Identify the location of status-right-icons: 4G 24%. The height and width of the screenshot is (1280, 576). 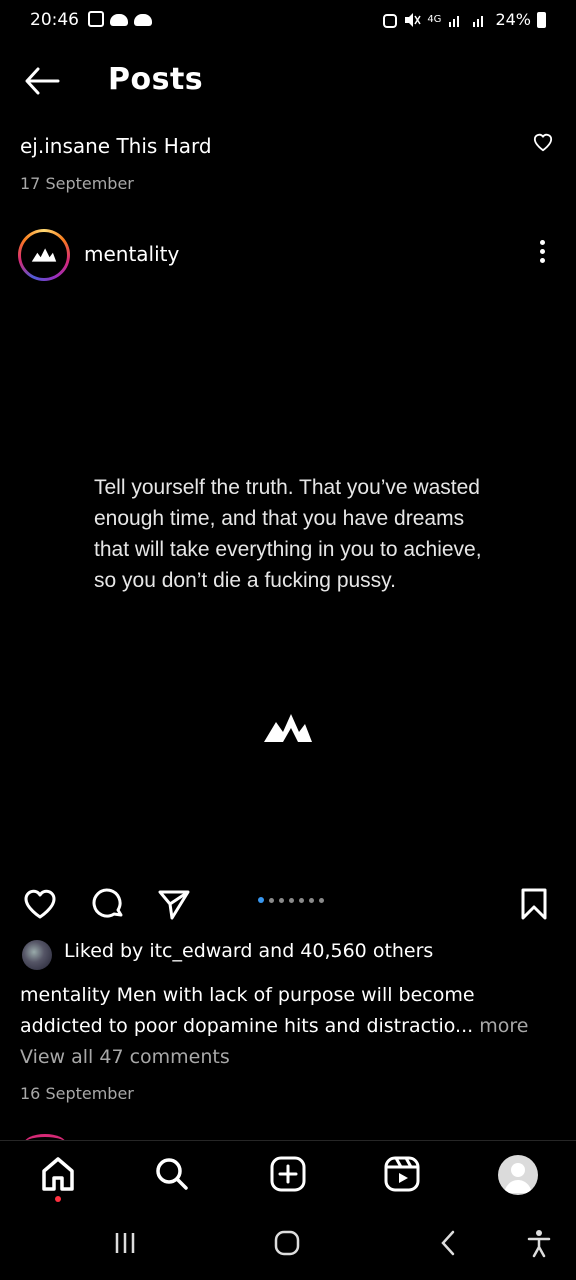
(464, 19).